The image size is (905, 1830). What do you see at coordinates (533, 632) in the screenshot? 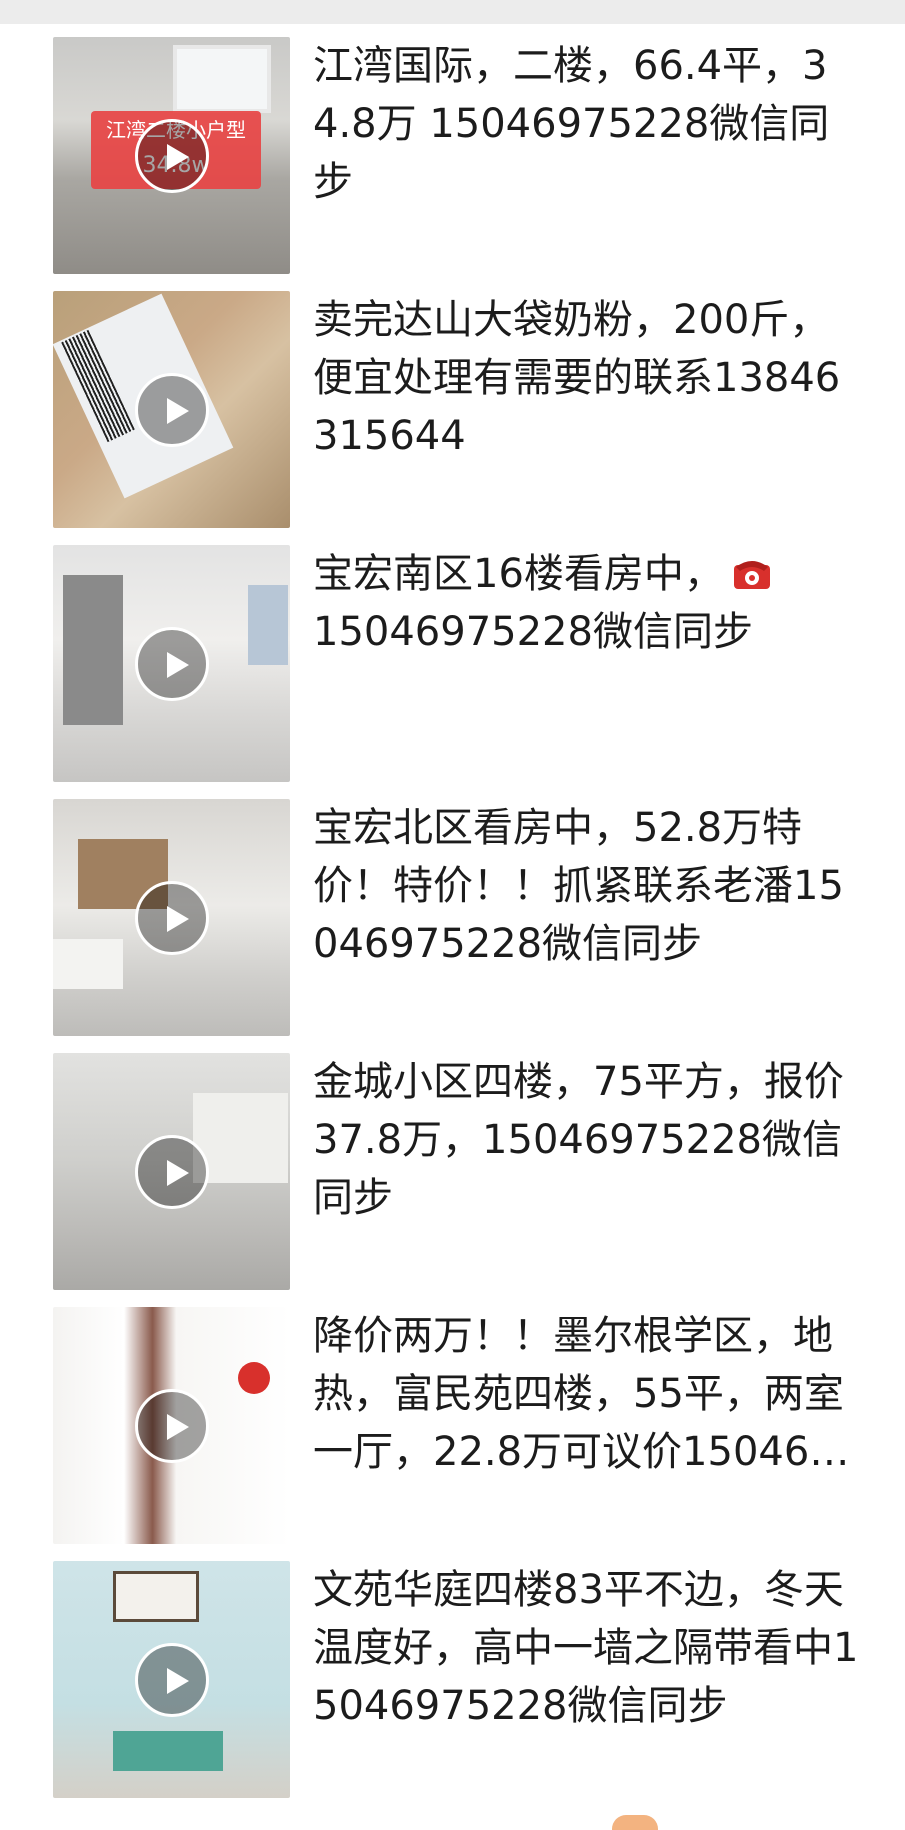
I see `description-text: 15046975228微信同步` at bounding box center [533, 632].